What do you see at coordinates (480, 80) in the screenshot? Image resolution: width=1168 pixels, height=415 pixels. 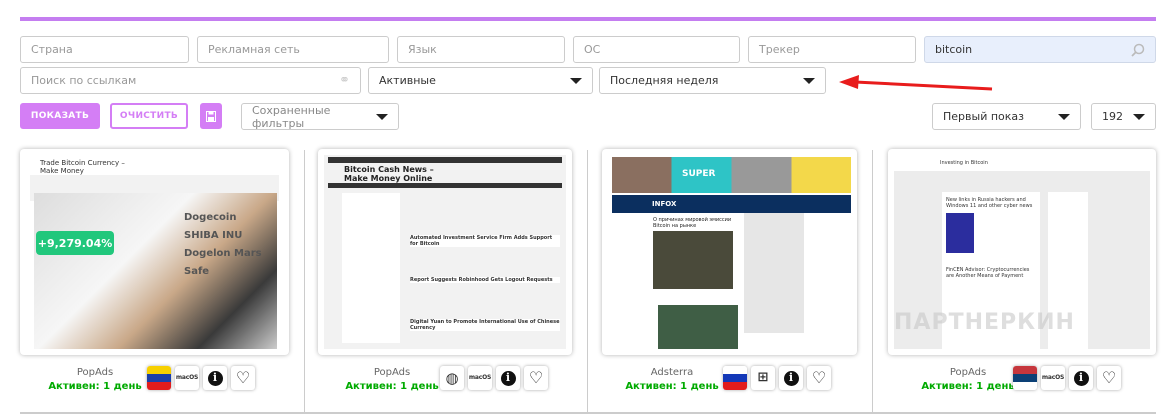 I see `status-select: Активные` at bounding box center [480, 80].